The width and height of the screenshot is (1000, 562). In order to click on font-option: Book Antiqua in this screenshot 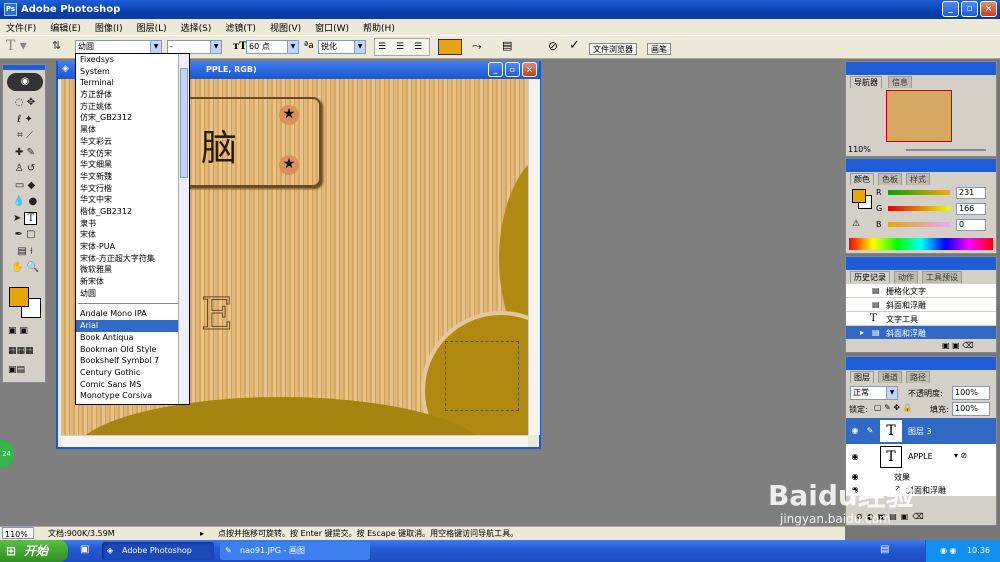, I will do `click(132, 338)`.